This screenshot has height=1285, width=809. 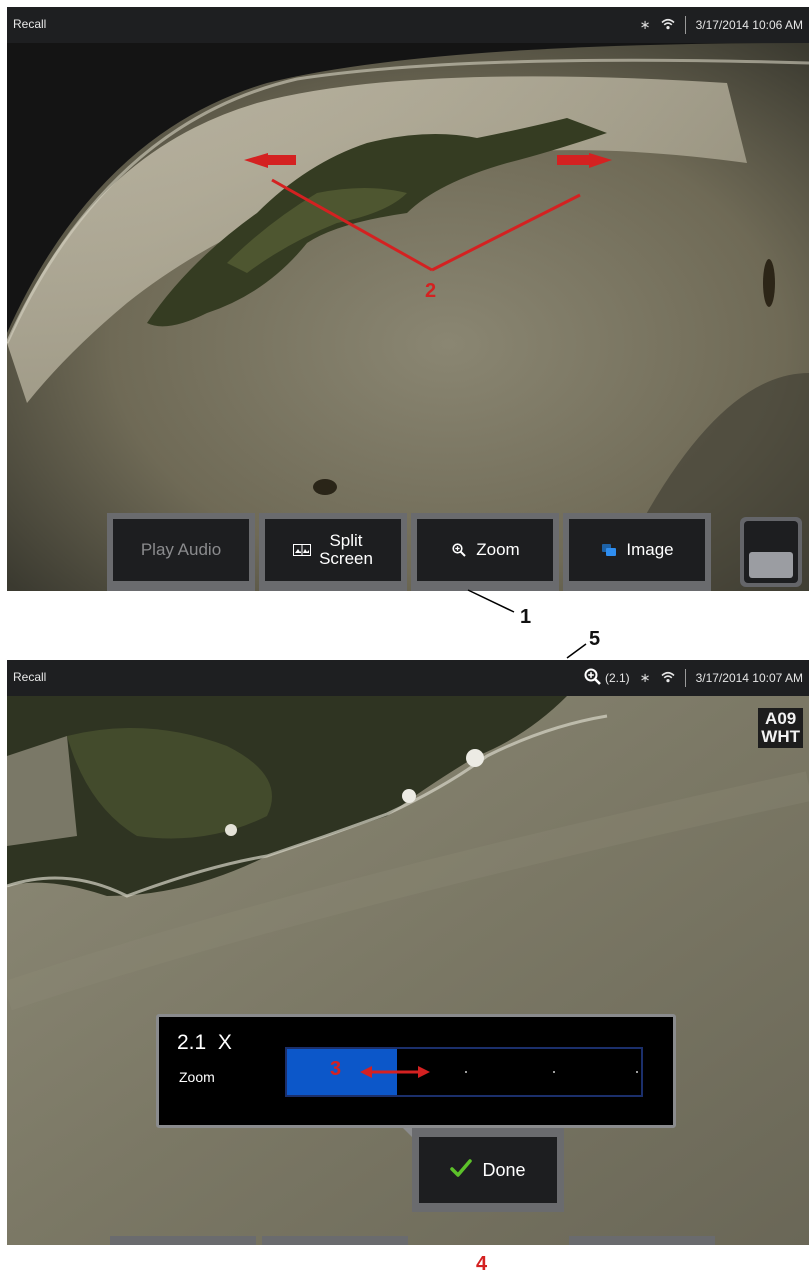 What do you see at coordinates (416, 1071) in the screenshot?
I see `zoom-control-panel: 2.1 X Zoom` at bounding box center [416, 1071].